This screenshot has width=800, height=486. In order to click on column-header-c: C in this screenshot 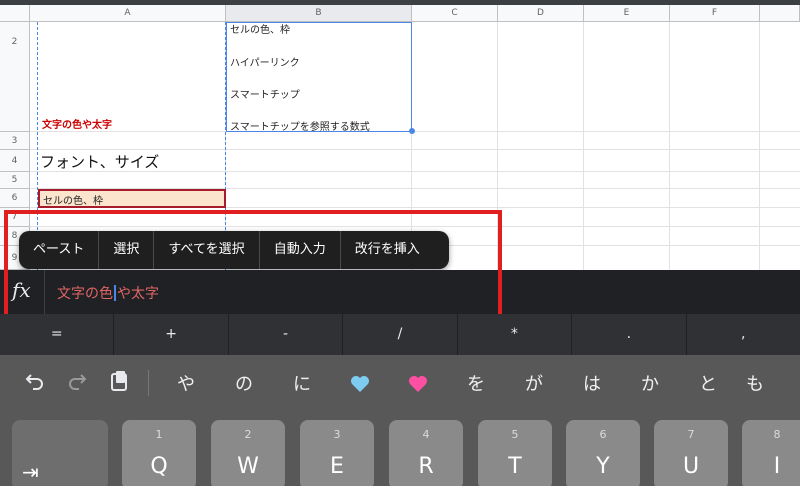, I will do `click(455, 13)`.